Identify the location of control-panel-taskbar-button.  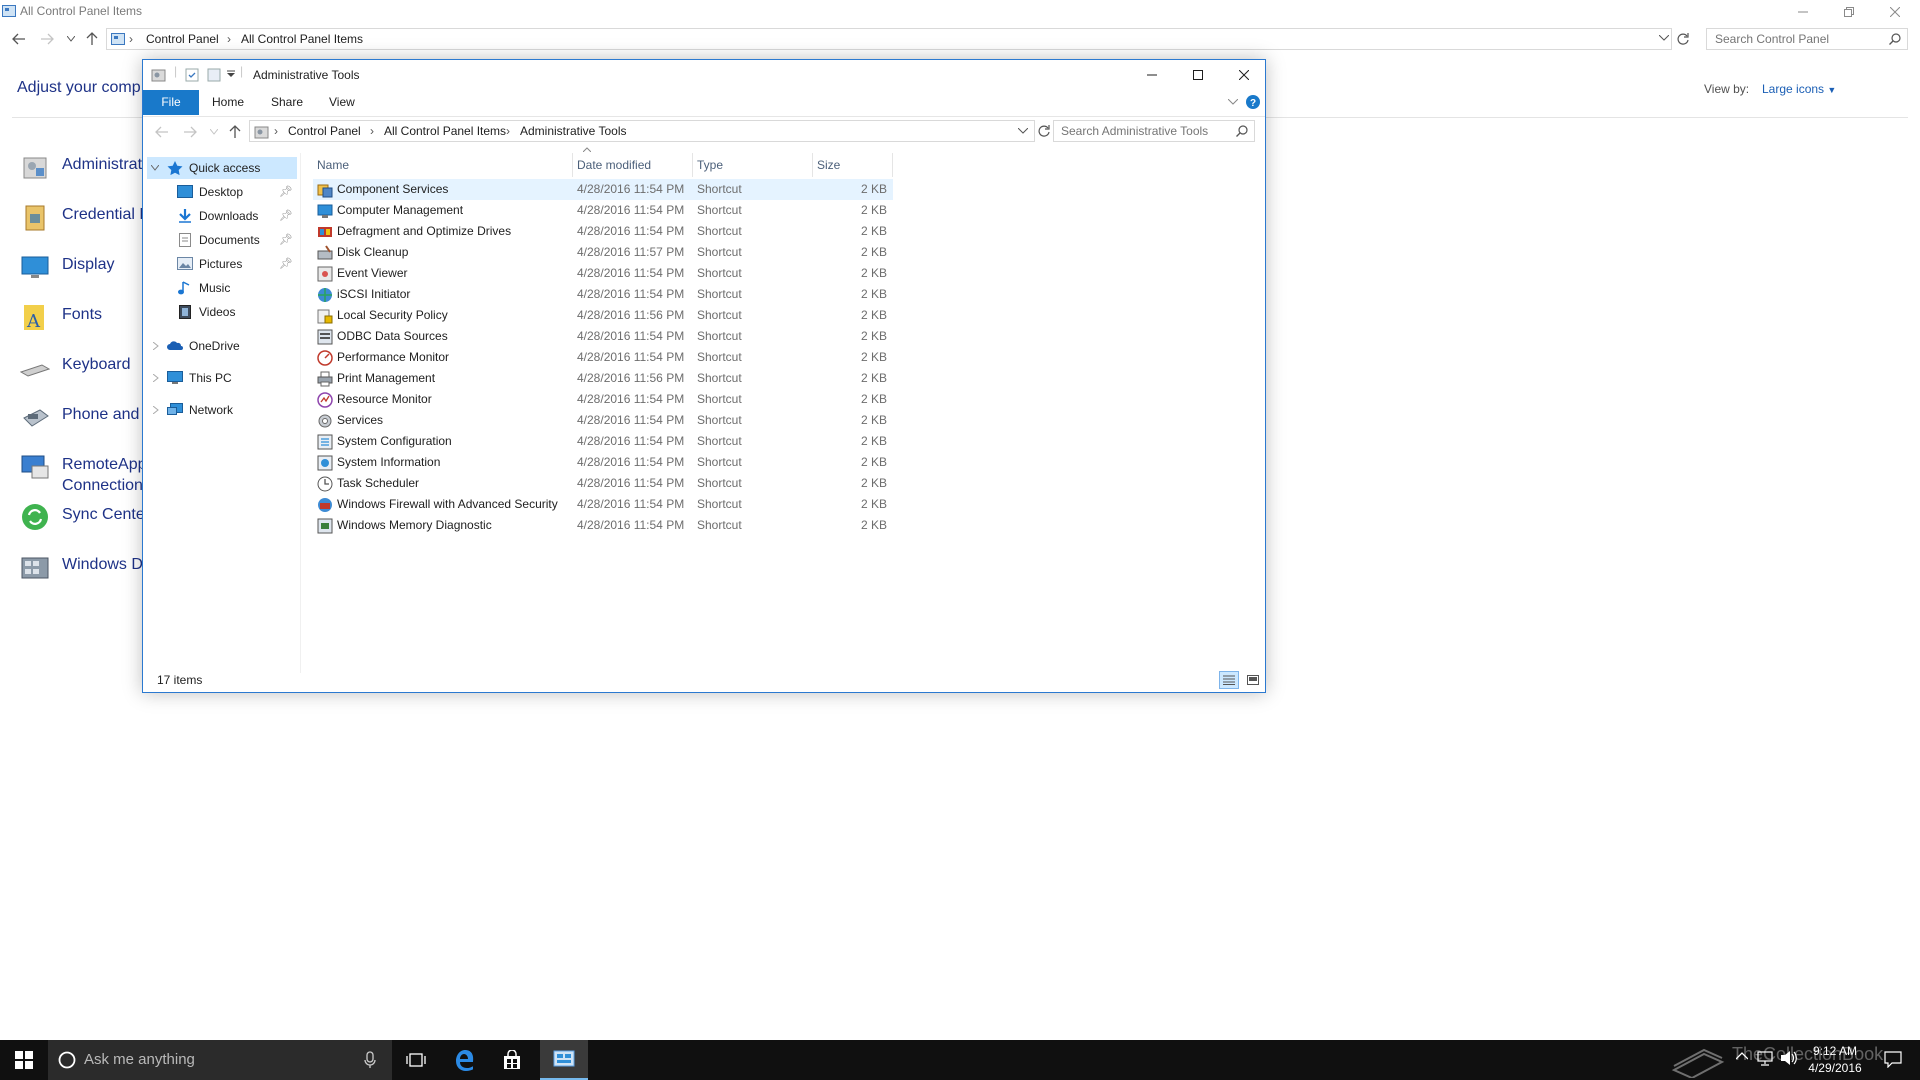
(564, 1060).